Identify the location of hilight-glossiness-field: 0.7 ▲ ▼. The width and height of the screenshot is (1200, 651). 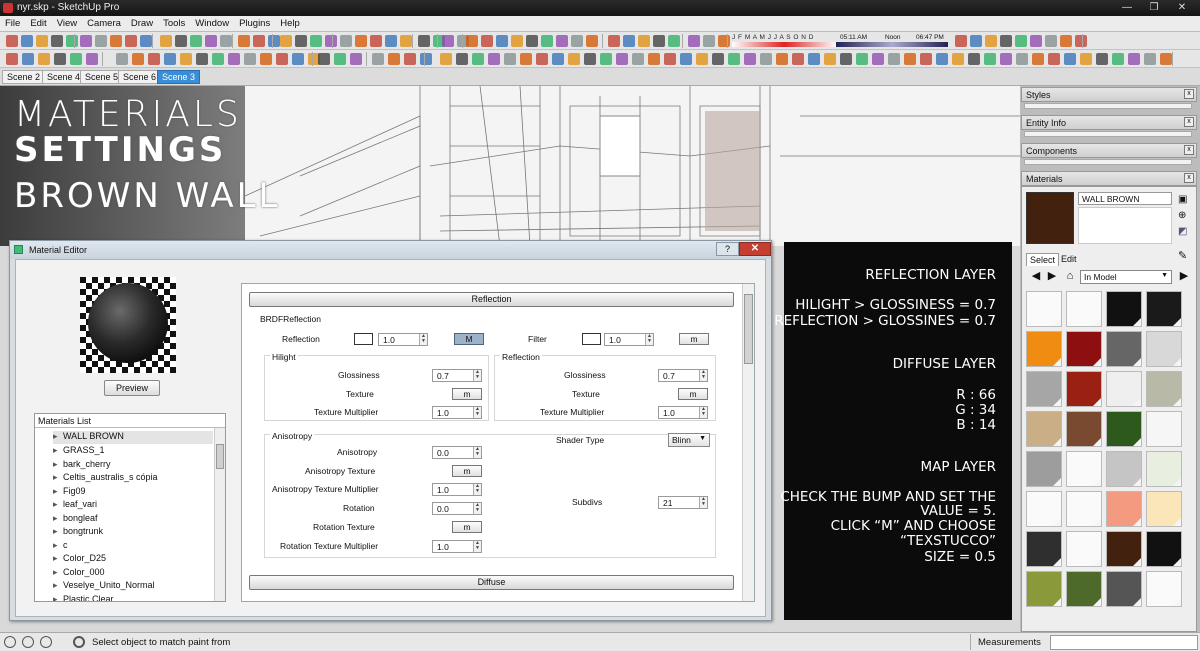
(457, 375).